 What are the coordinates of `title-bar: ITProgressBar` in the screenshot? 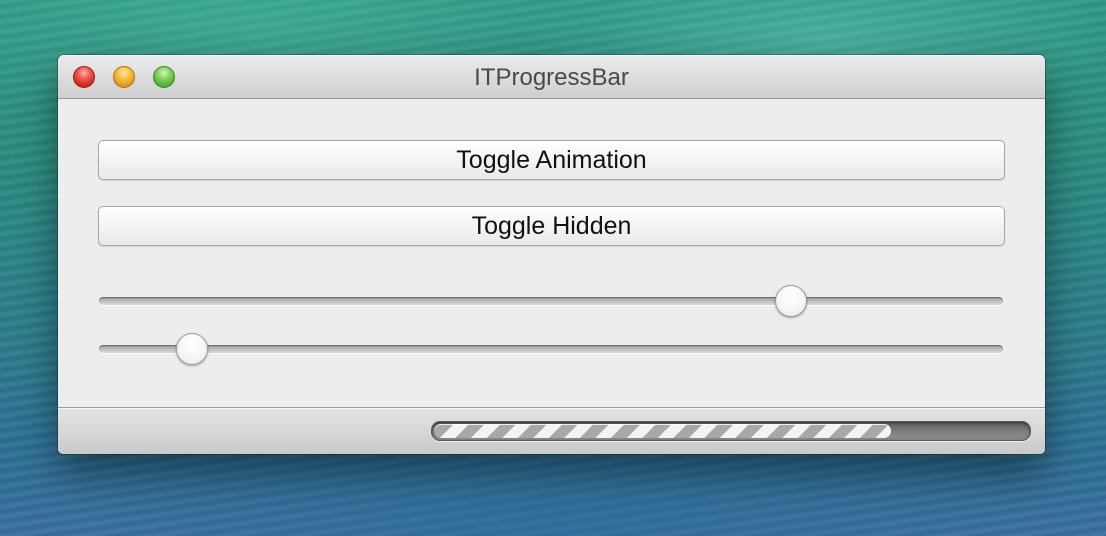 It's located at (551, 77).